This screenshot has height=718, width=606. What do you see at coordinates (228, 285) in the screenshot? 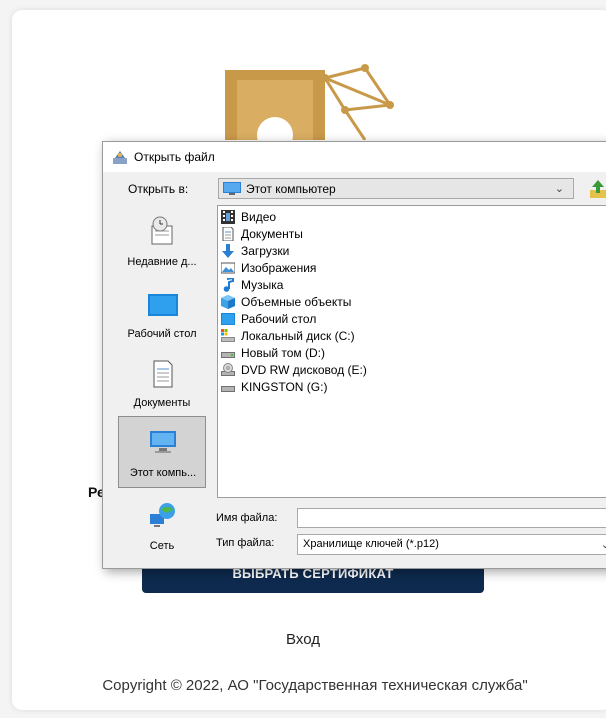
I see `music-note-icon` at bounding box center [228, 285].